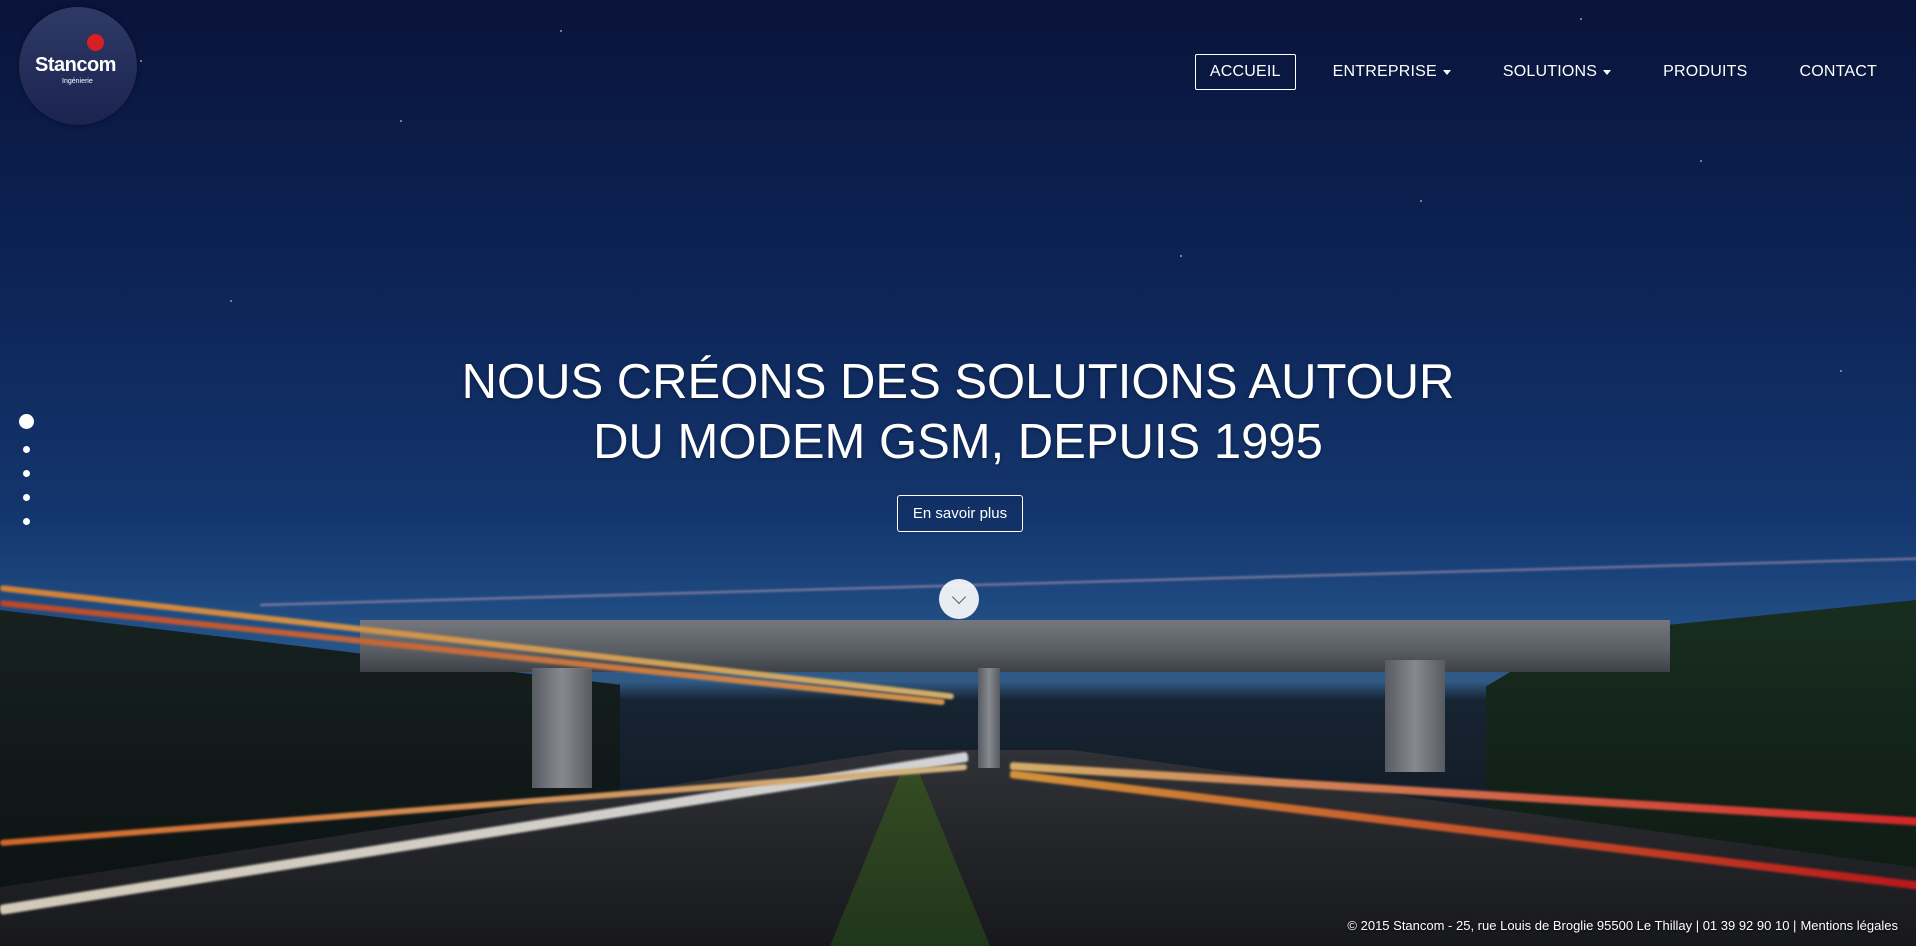 The width and height of the screenshot is (1916, 946). I want to click on hero-headline-line1: NOUS CRÉONS DES SOLUTIONS AUTOUR, so click(958, 382).